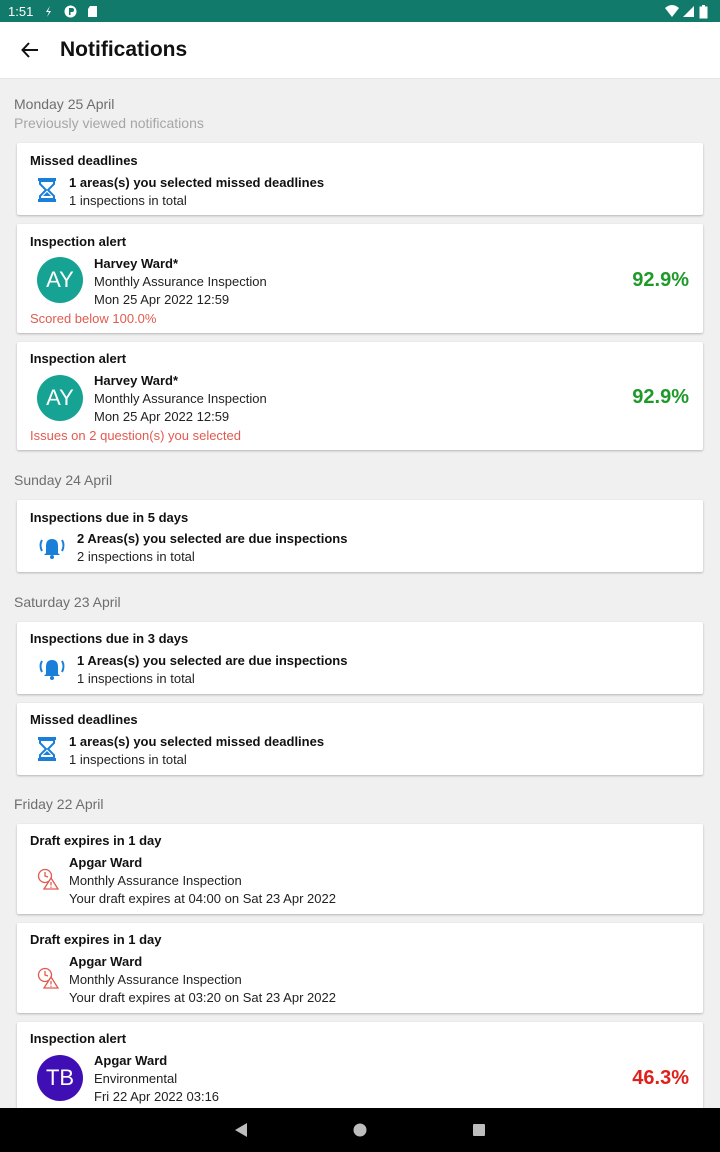 The width and height of the screenshot is (720, 1152). Describe the element at coordinates (59, 804) in the screenshot. I see `date-header: Friday 22 April` at that location.